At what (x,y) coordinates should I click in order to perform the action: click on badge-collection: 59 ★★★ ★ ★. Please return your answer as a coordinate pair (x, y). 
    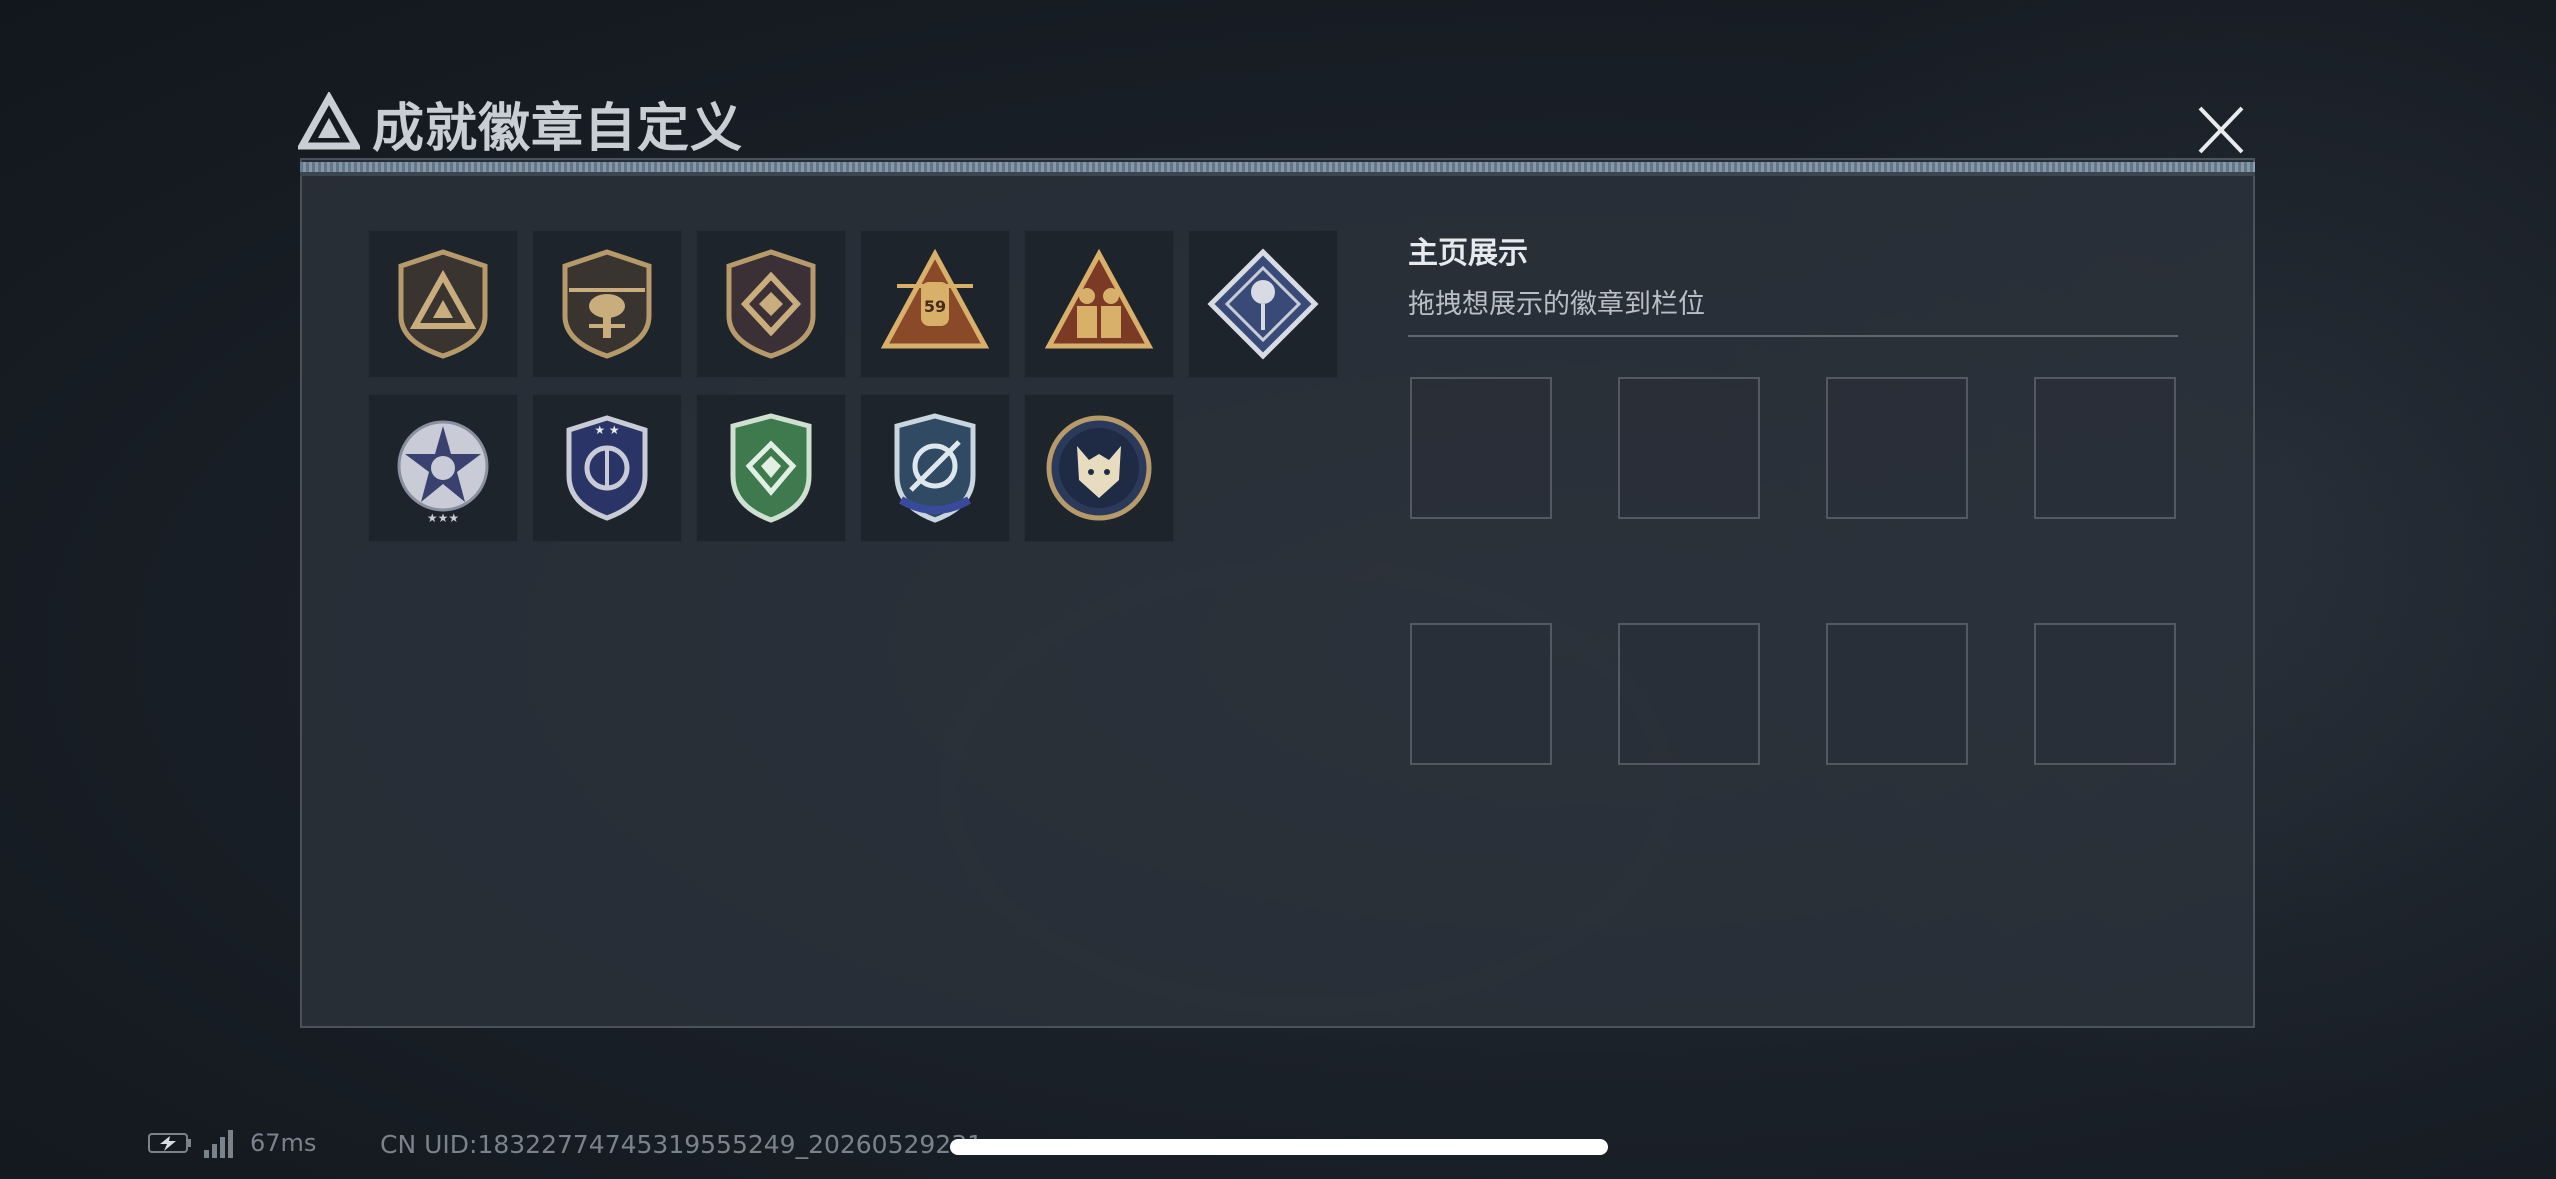
    Looking at the image, I should click on (853, 386).